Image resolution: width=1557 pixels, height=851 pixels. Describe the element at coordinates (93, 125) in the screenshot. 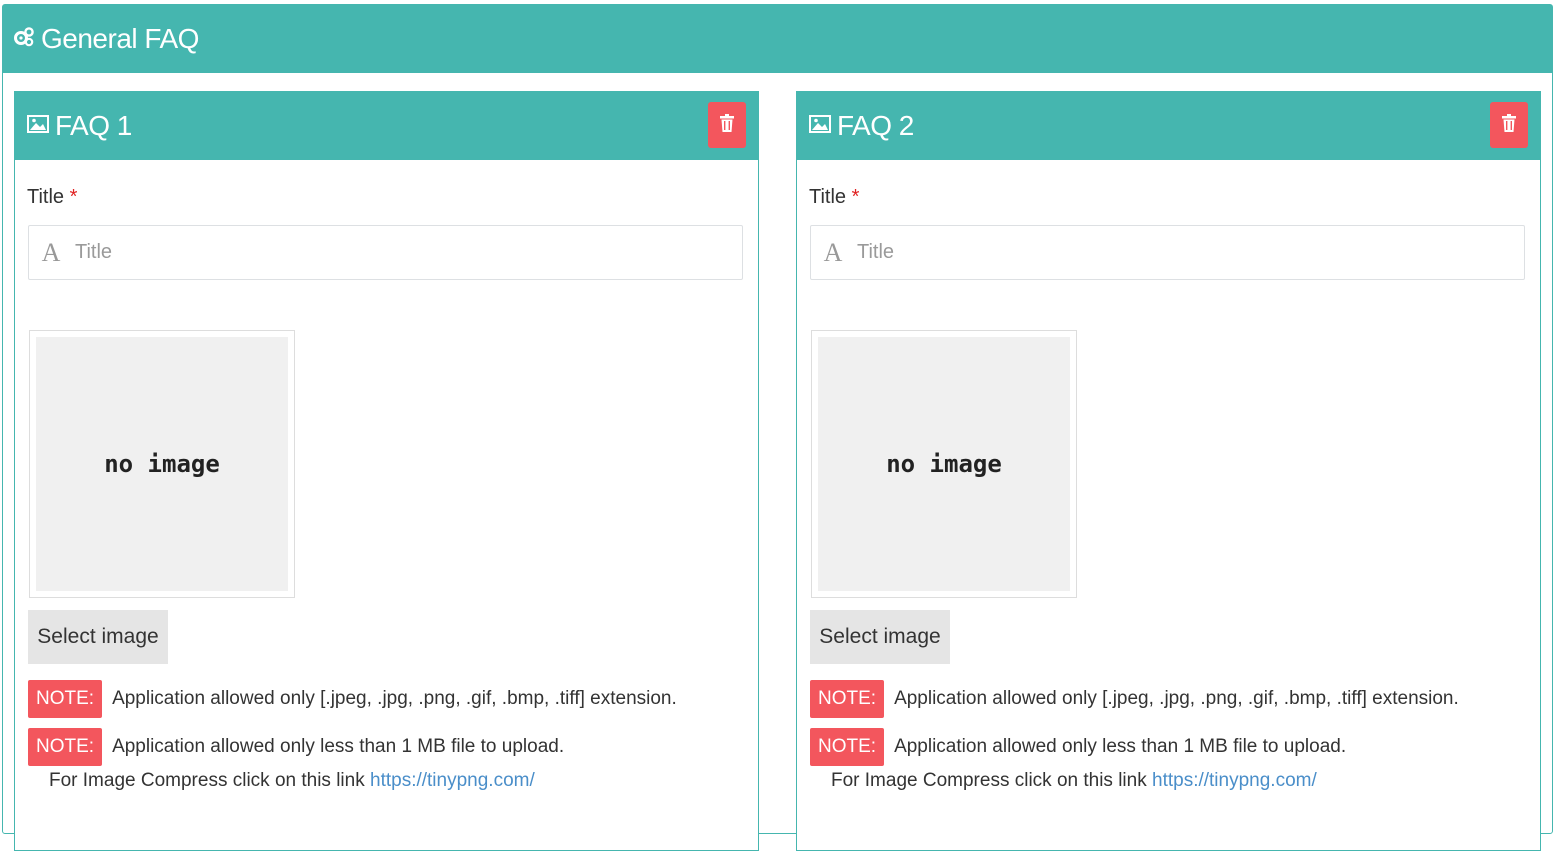

I see `faq-title: FAQ 1` at that location.